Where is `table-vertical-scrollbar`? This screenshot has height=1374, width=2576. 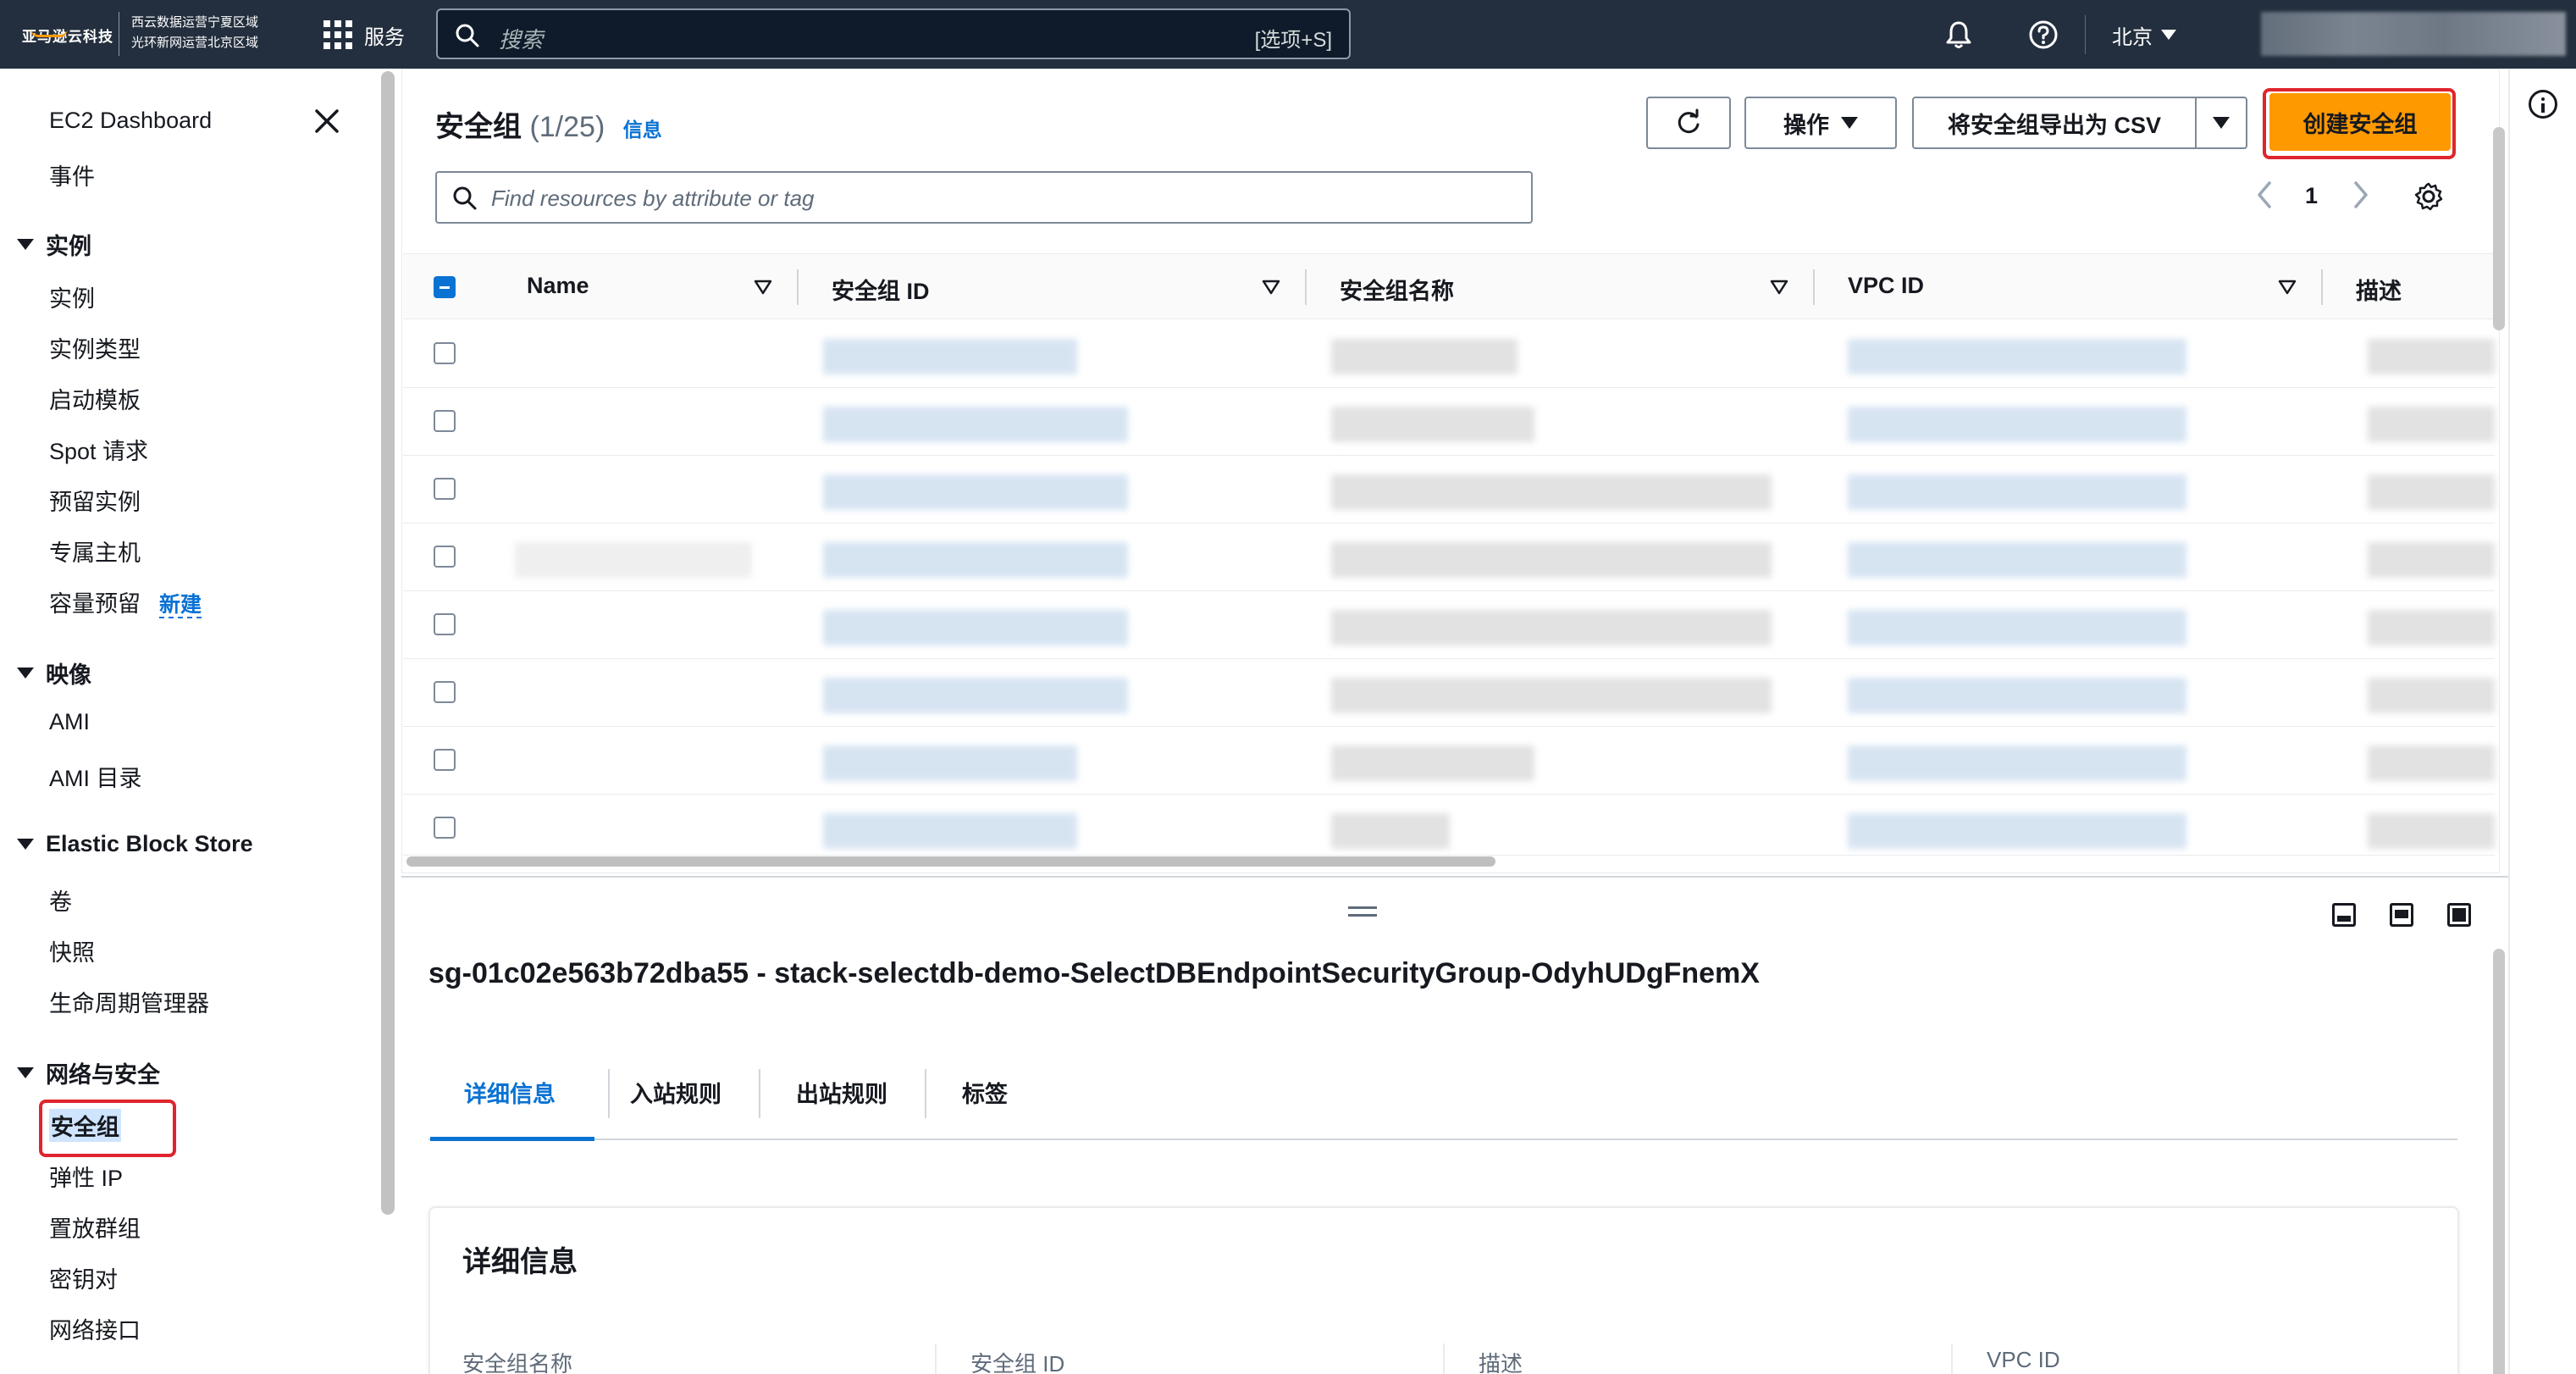 table-vertical-scrollbar is located at coordinates (2499, 228).